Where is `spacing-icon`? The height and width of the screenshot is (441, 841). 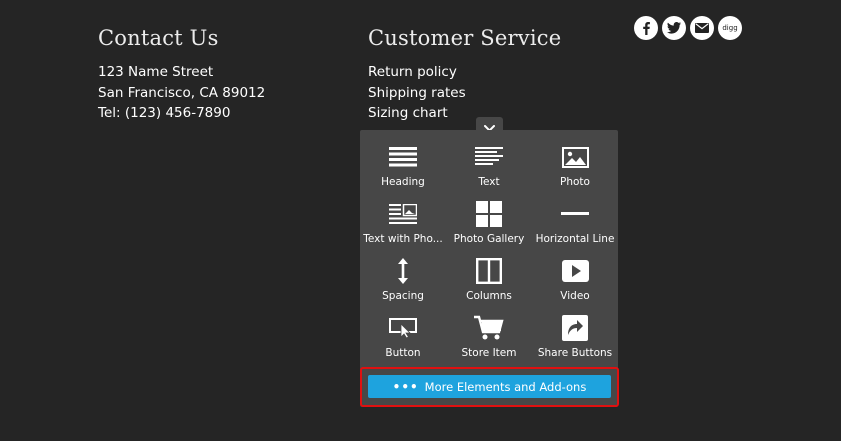
spacing-icon is located at coordinates (403, 271).